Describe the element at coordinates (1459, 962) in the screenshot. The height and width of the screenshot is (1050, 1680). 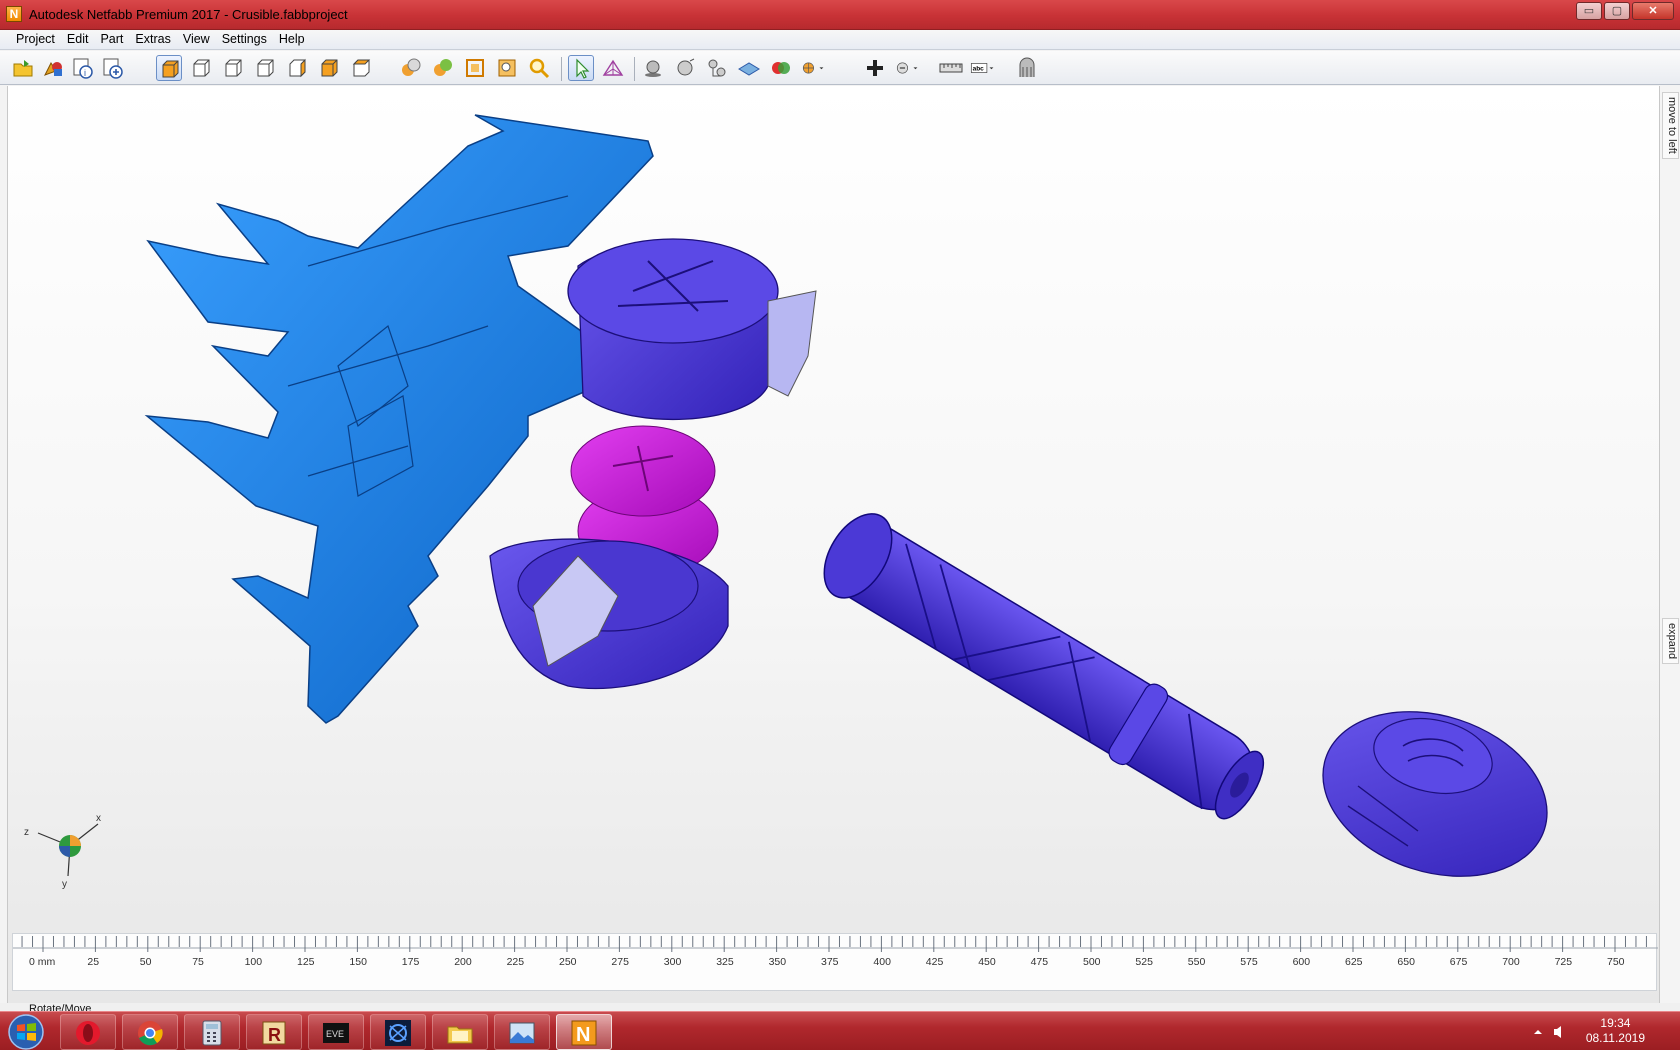
I see `ruler-label: 675` at that location.